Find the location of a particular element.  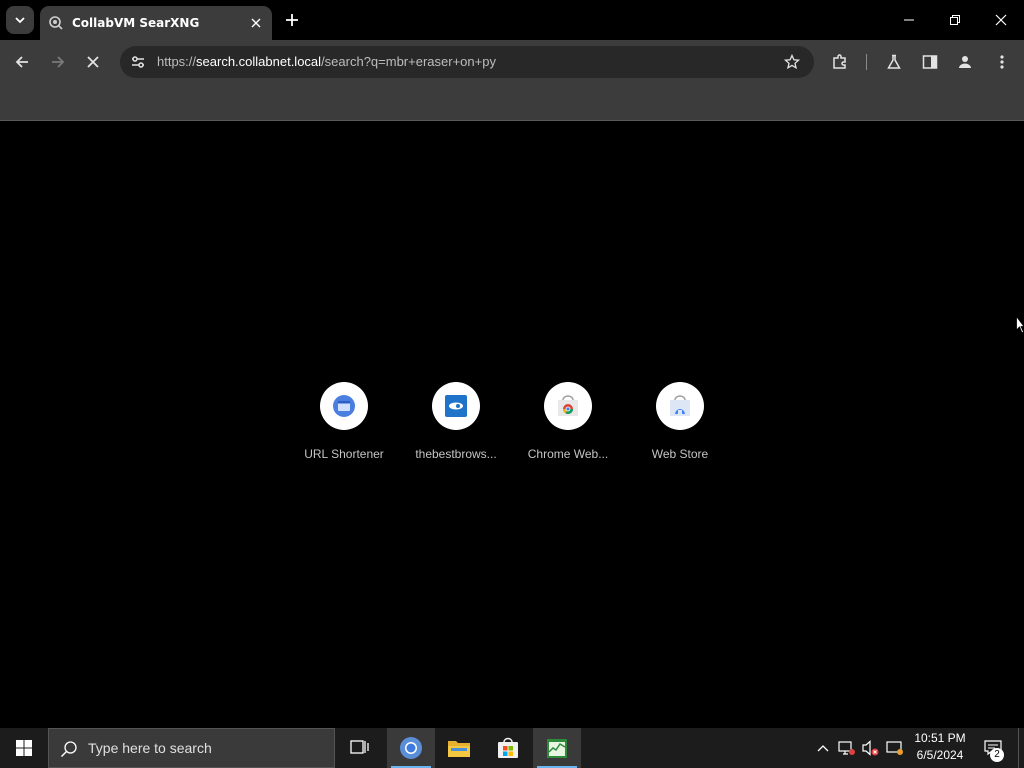

site-info-icon is located at coordinates (138, 62).